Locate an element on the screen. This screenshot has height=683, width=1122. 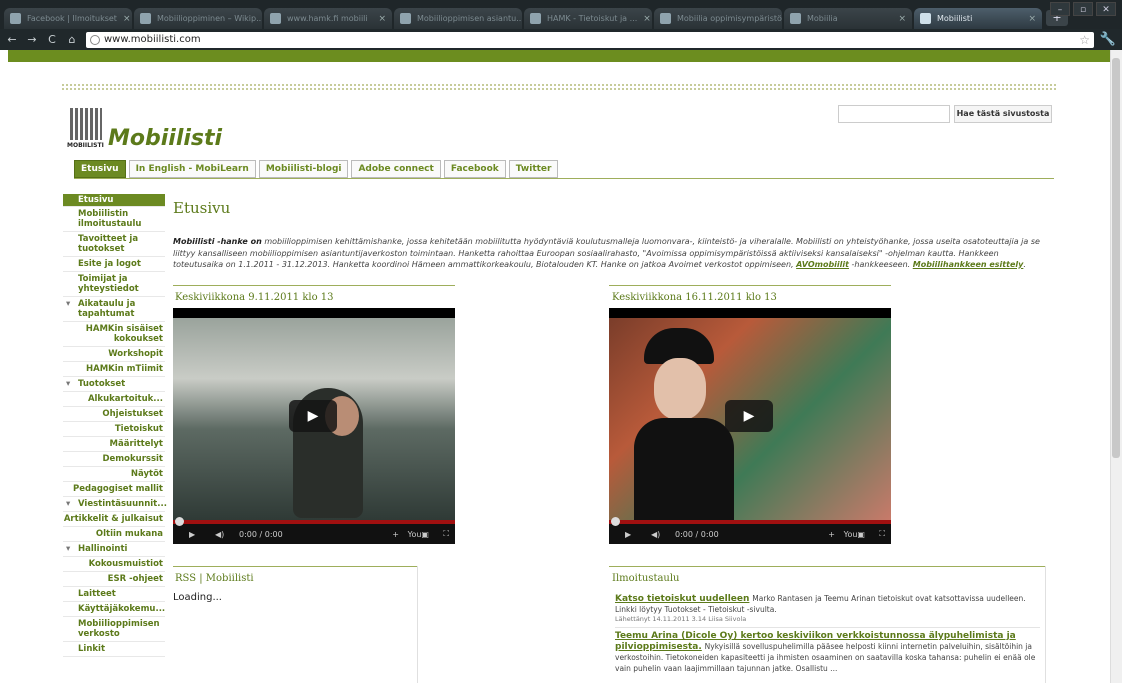
video-time-1: 0:00 / 0:00 is located at coordinates (261, 534).